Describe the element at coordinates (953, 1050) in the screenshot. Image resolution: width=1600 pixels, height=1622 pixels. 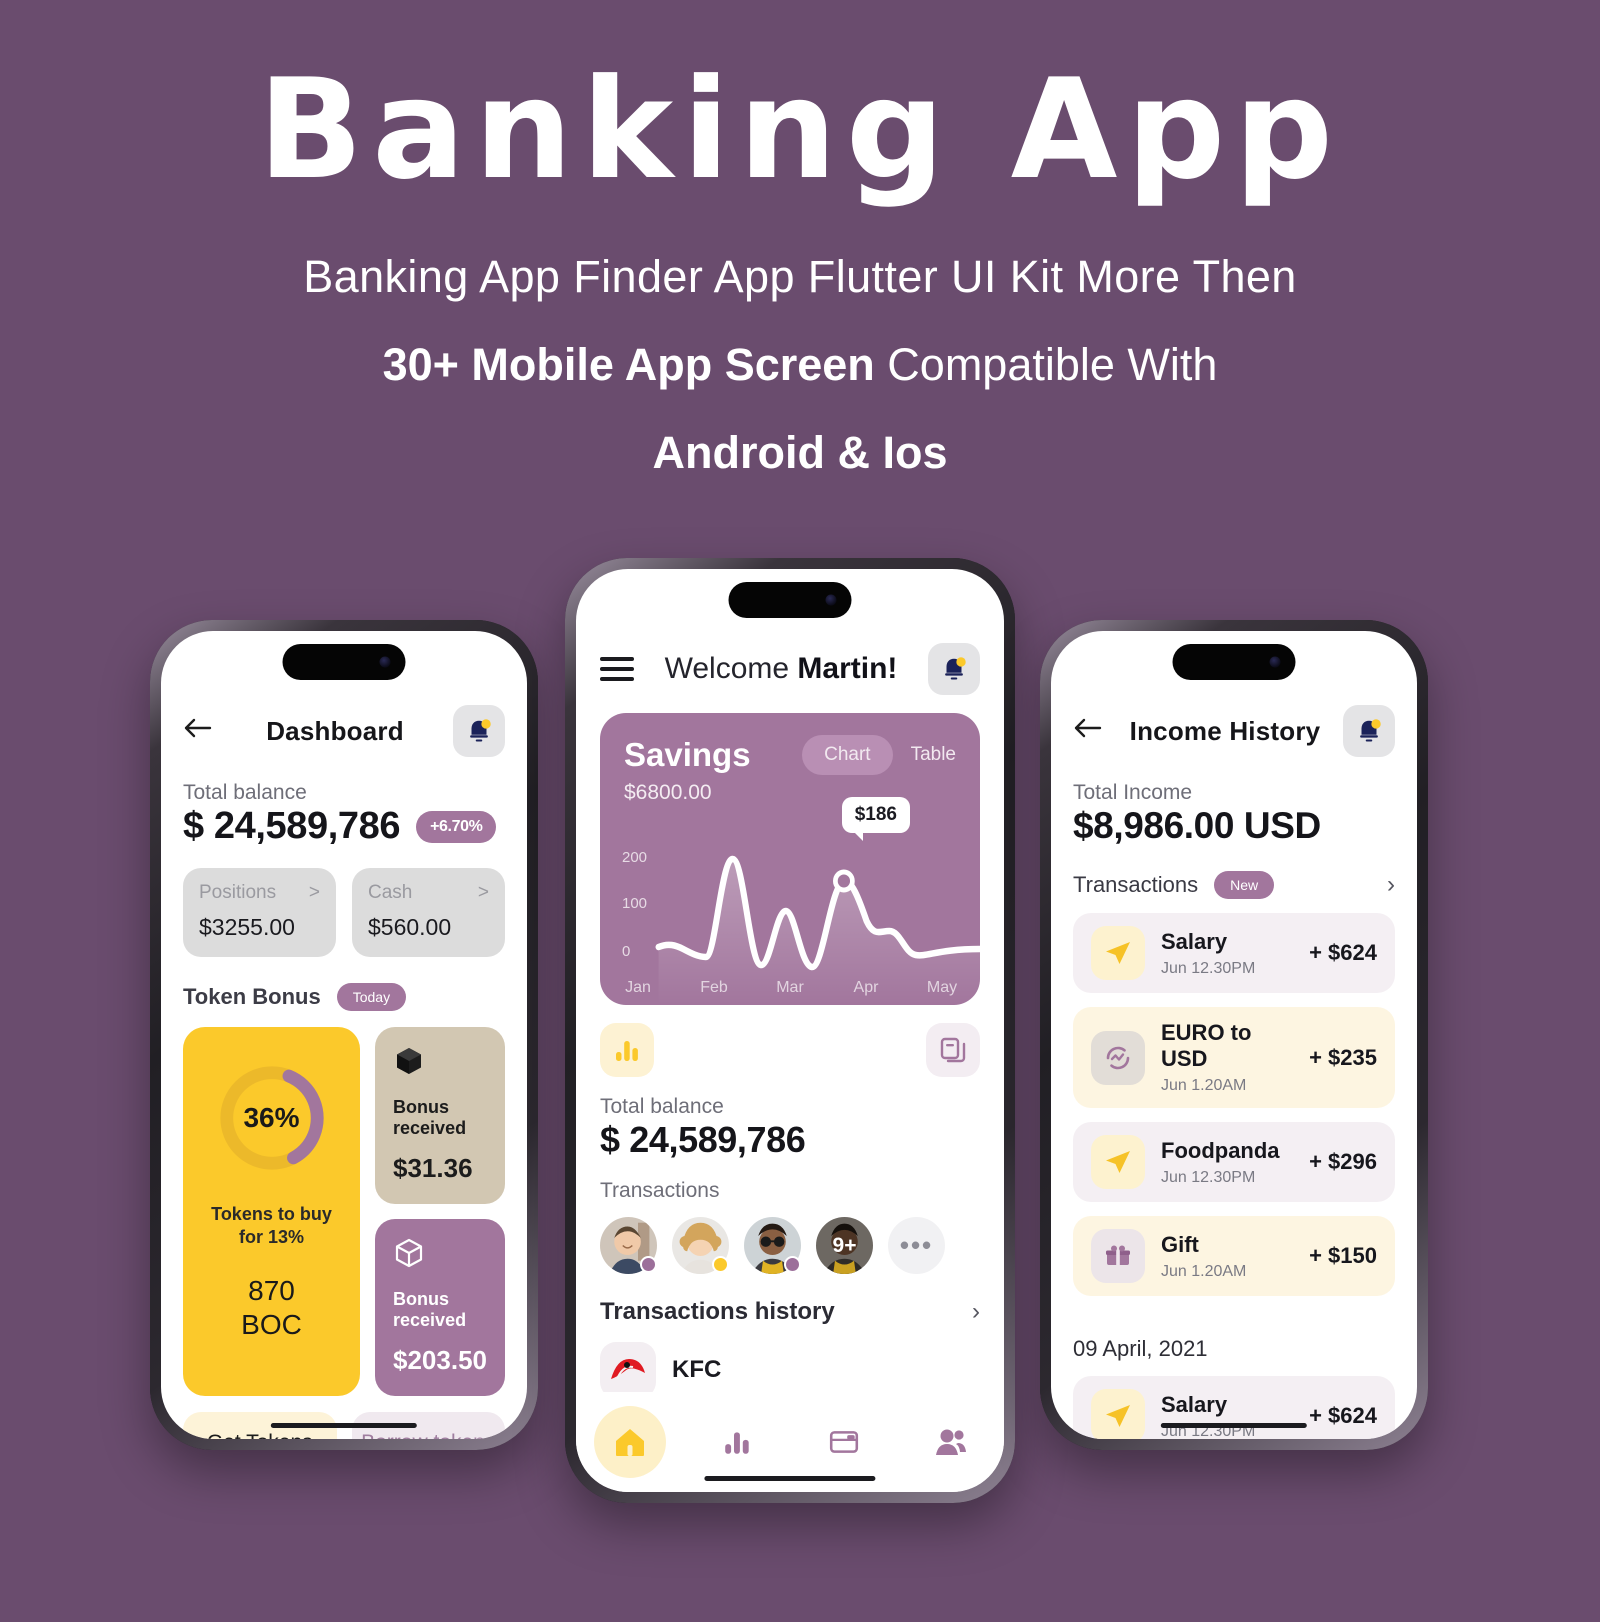
I see `copy-documents-icon` at that location.